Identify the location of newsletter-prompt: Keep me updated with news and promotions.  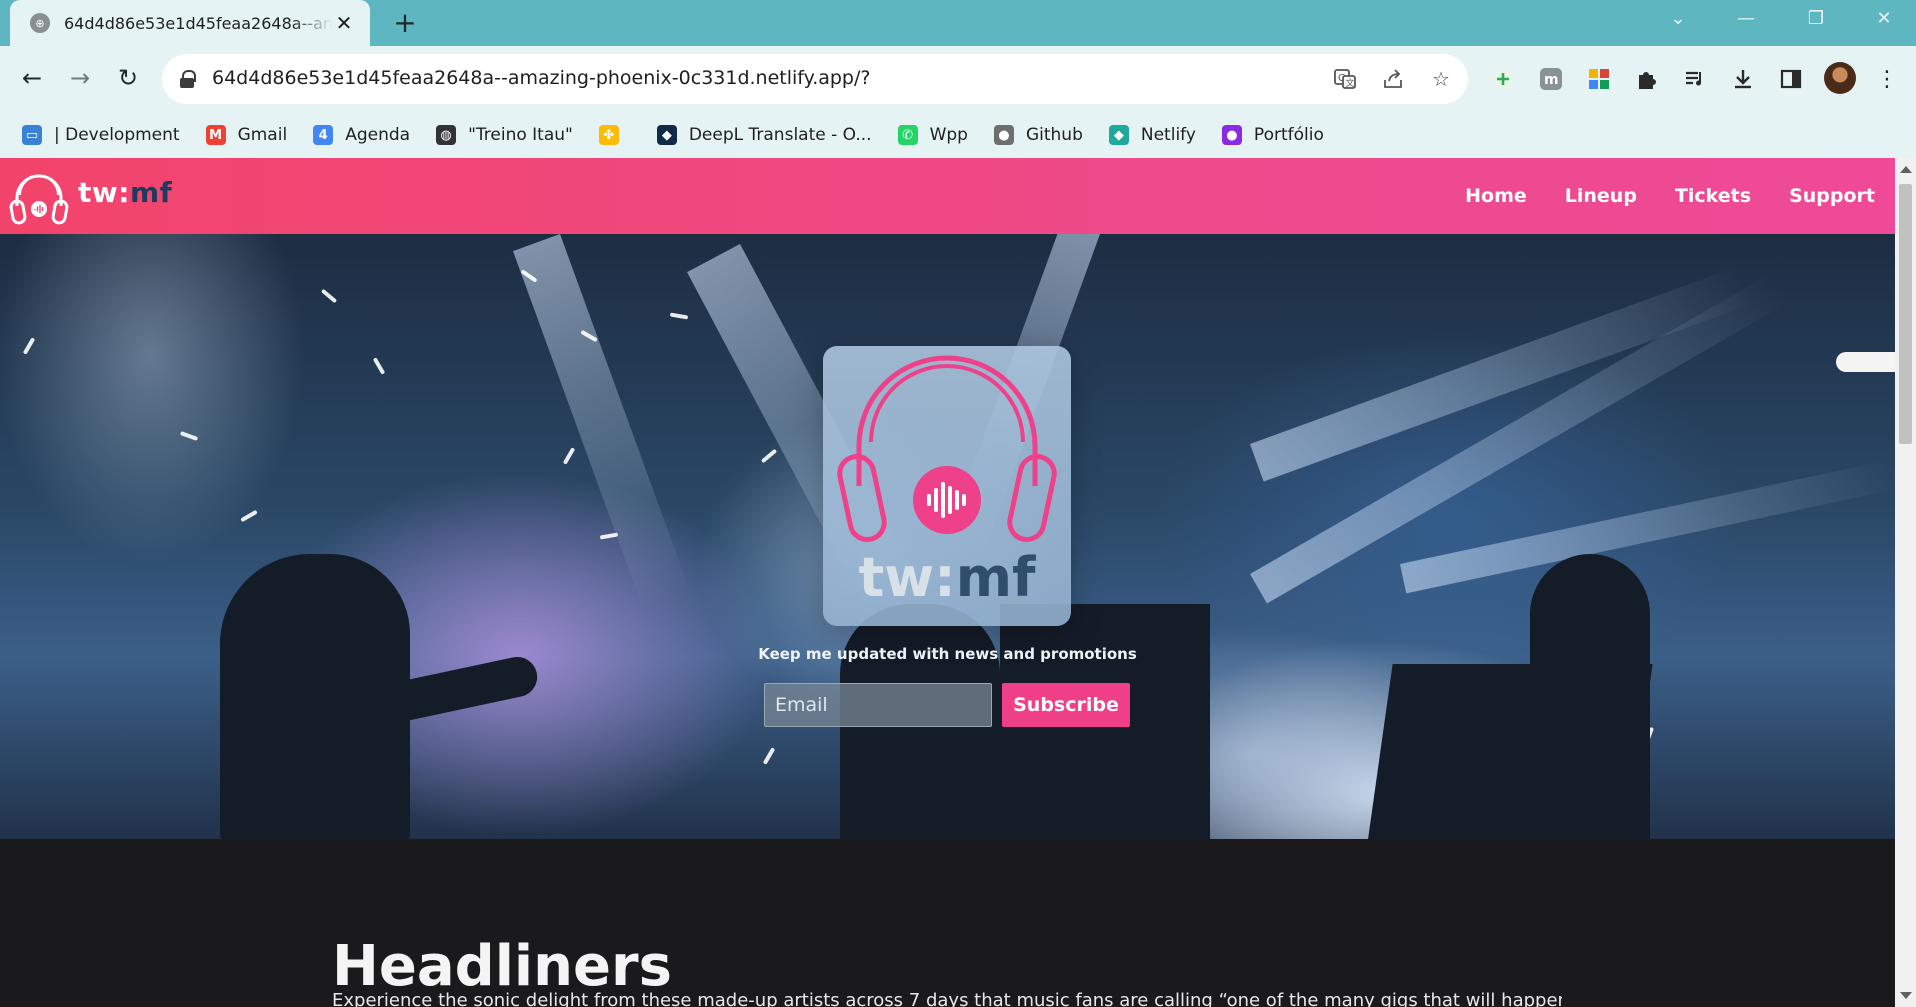
(947, 654).